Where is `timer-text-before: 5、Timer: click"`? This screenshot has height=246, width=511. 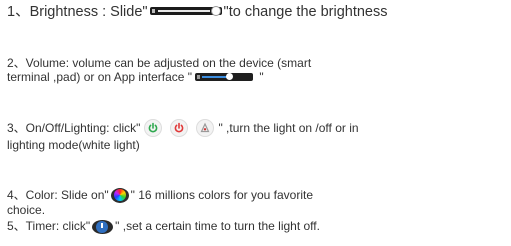 timer-text-before: 5、Timer: click" is located at coordinates (49, 226).